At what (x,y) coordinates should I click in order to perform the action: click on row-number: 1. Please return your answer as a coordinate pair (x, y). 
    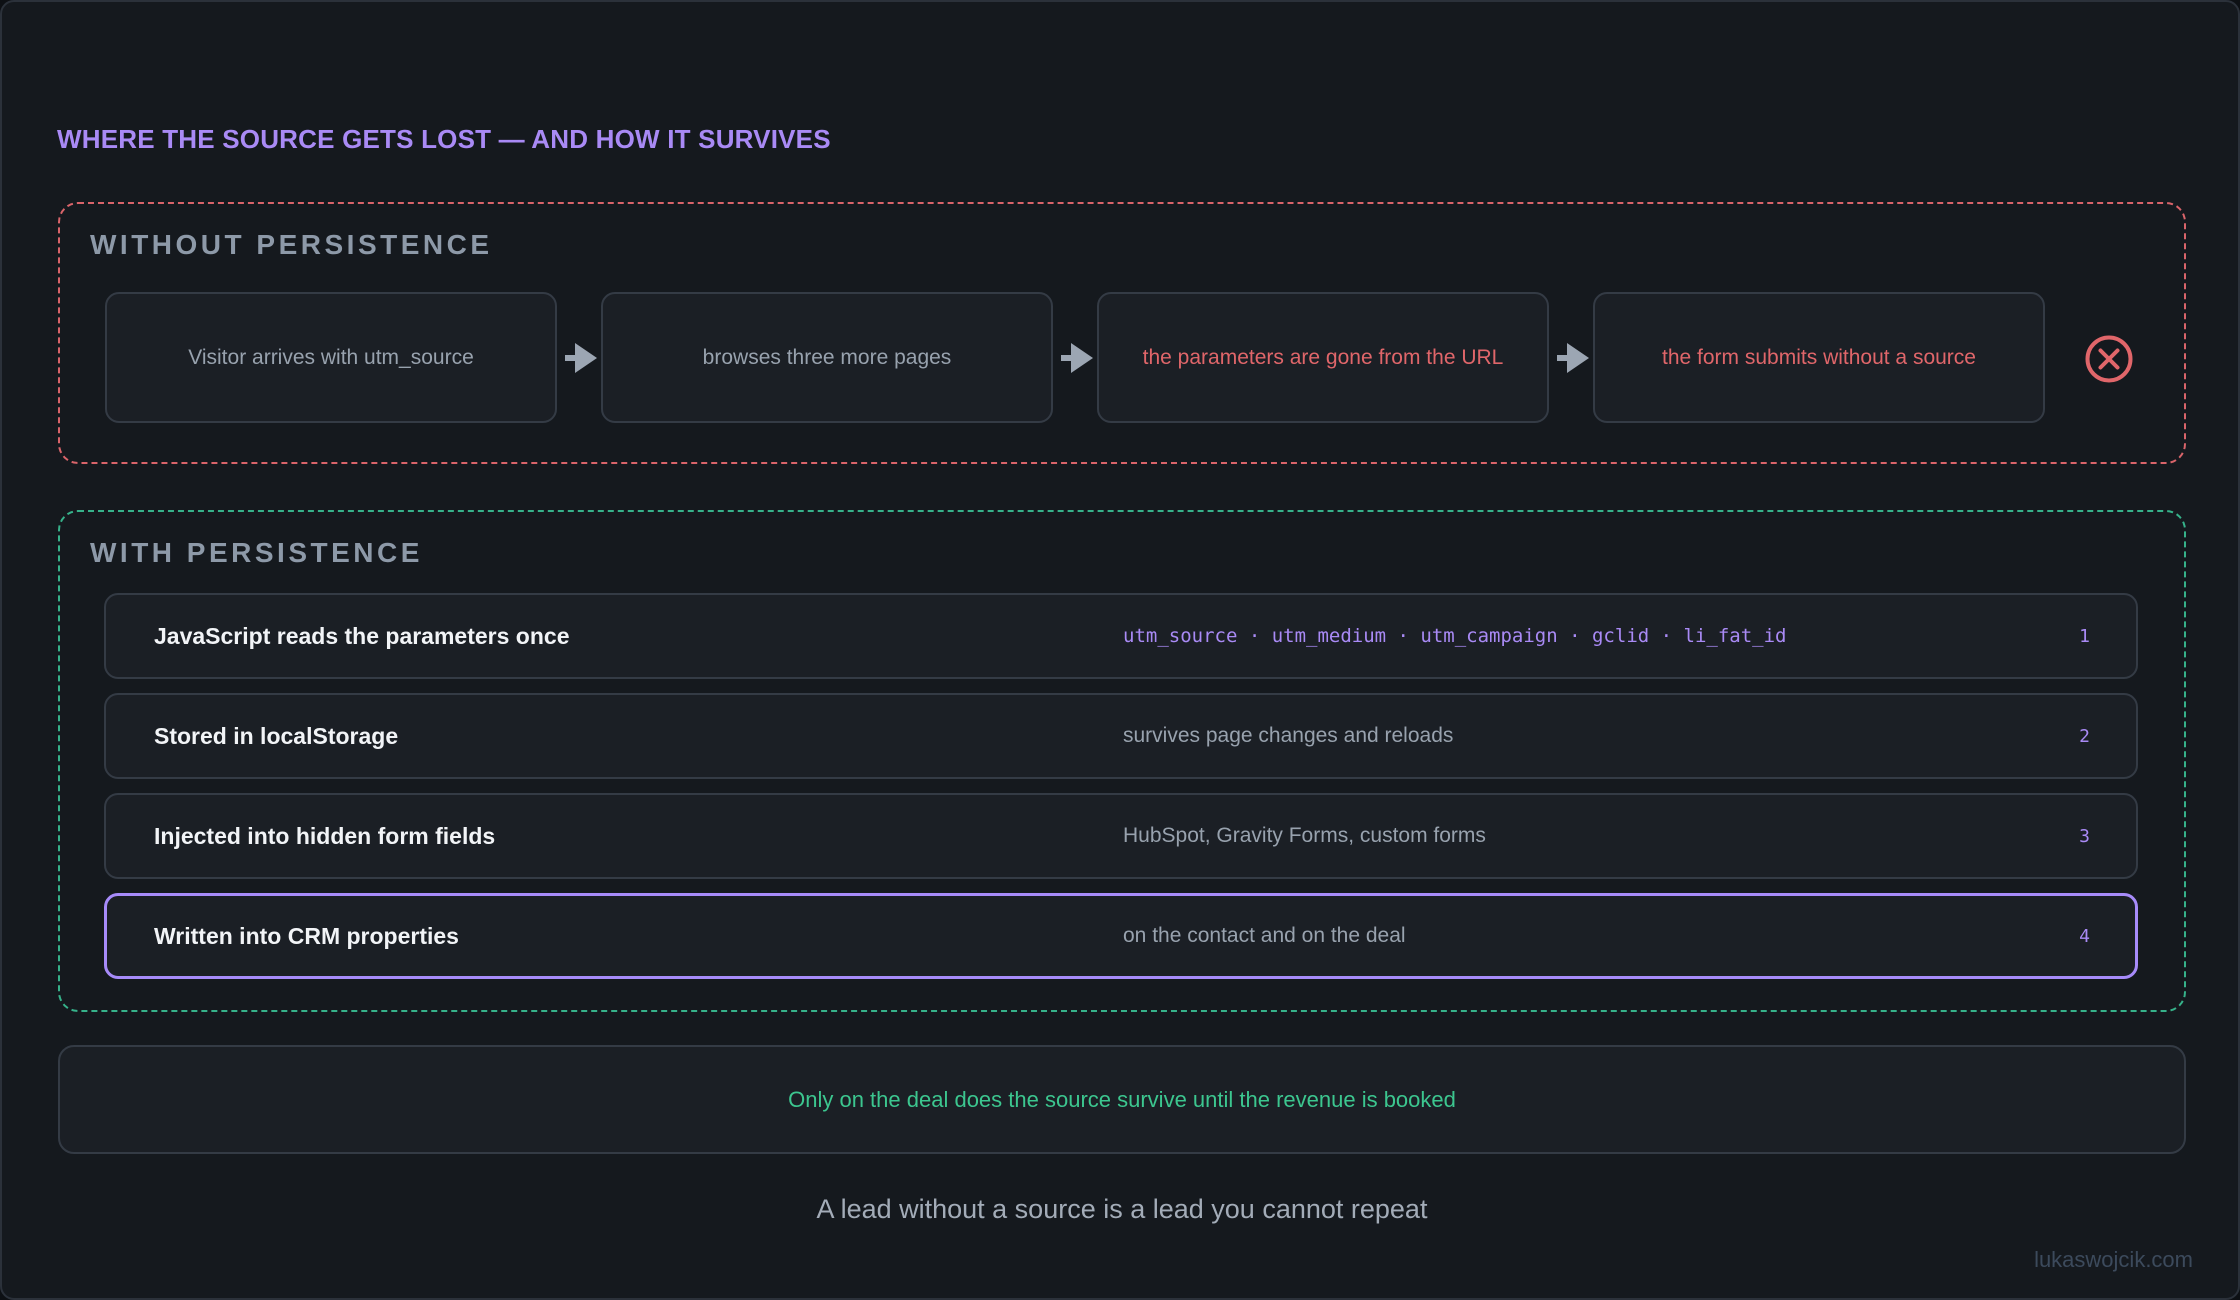
    Looking at the image, I should click on (2084, 636).